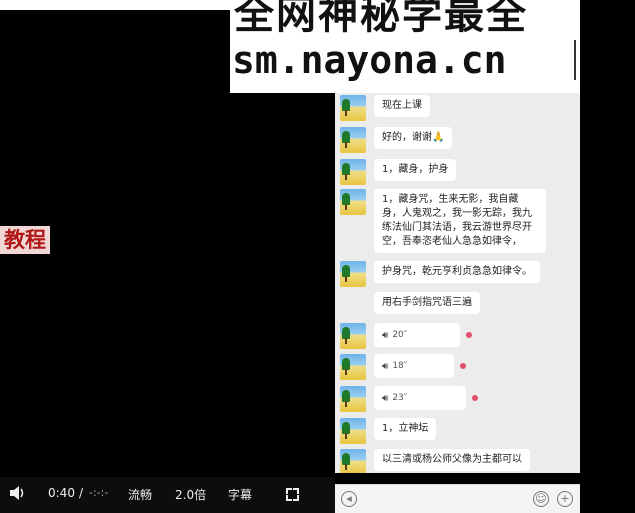  Describe the element at coordinates (427, 303) in the screenshot. I see `message-bubble: 用右手剑指咒语三遍` at that location.